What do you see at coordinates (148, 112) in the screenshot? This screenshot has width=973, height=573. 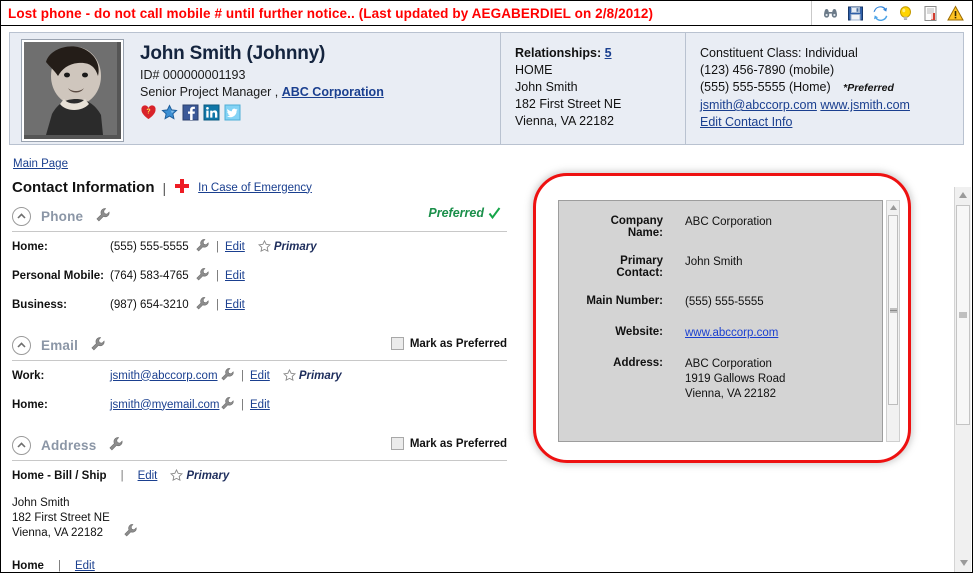 I see `heart-question-icon: ?` at bounding box center [148, 112].